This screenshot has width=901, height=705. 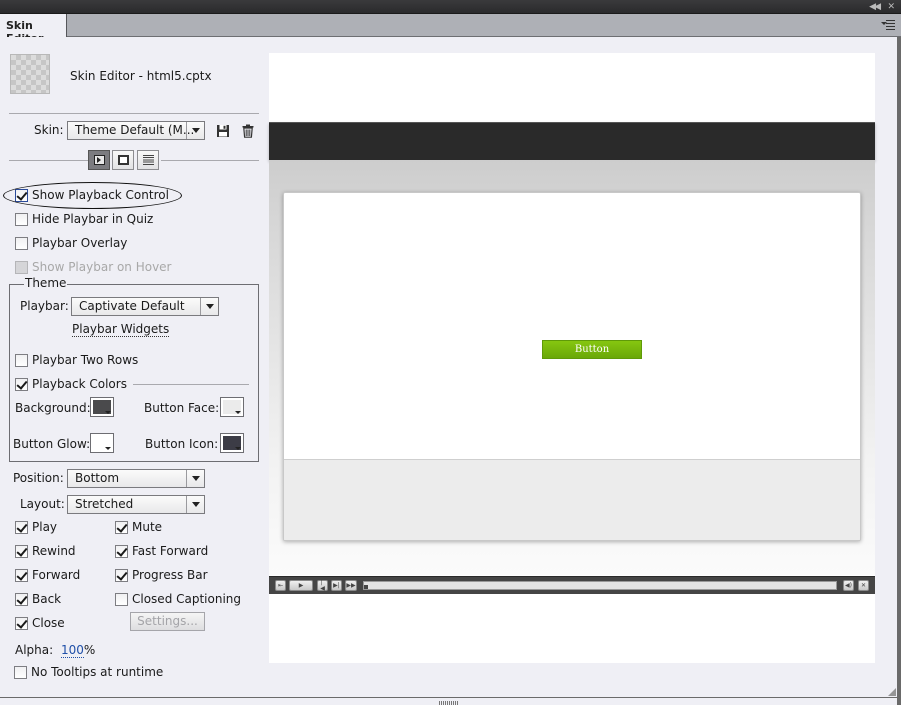 What do you see at coordinates (170, 575) in the screenshot?
I see `progress-bar-label: Progress Bar` at bounding box center [170, 575].